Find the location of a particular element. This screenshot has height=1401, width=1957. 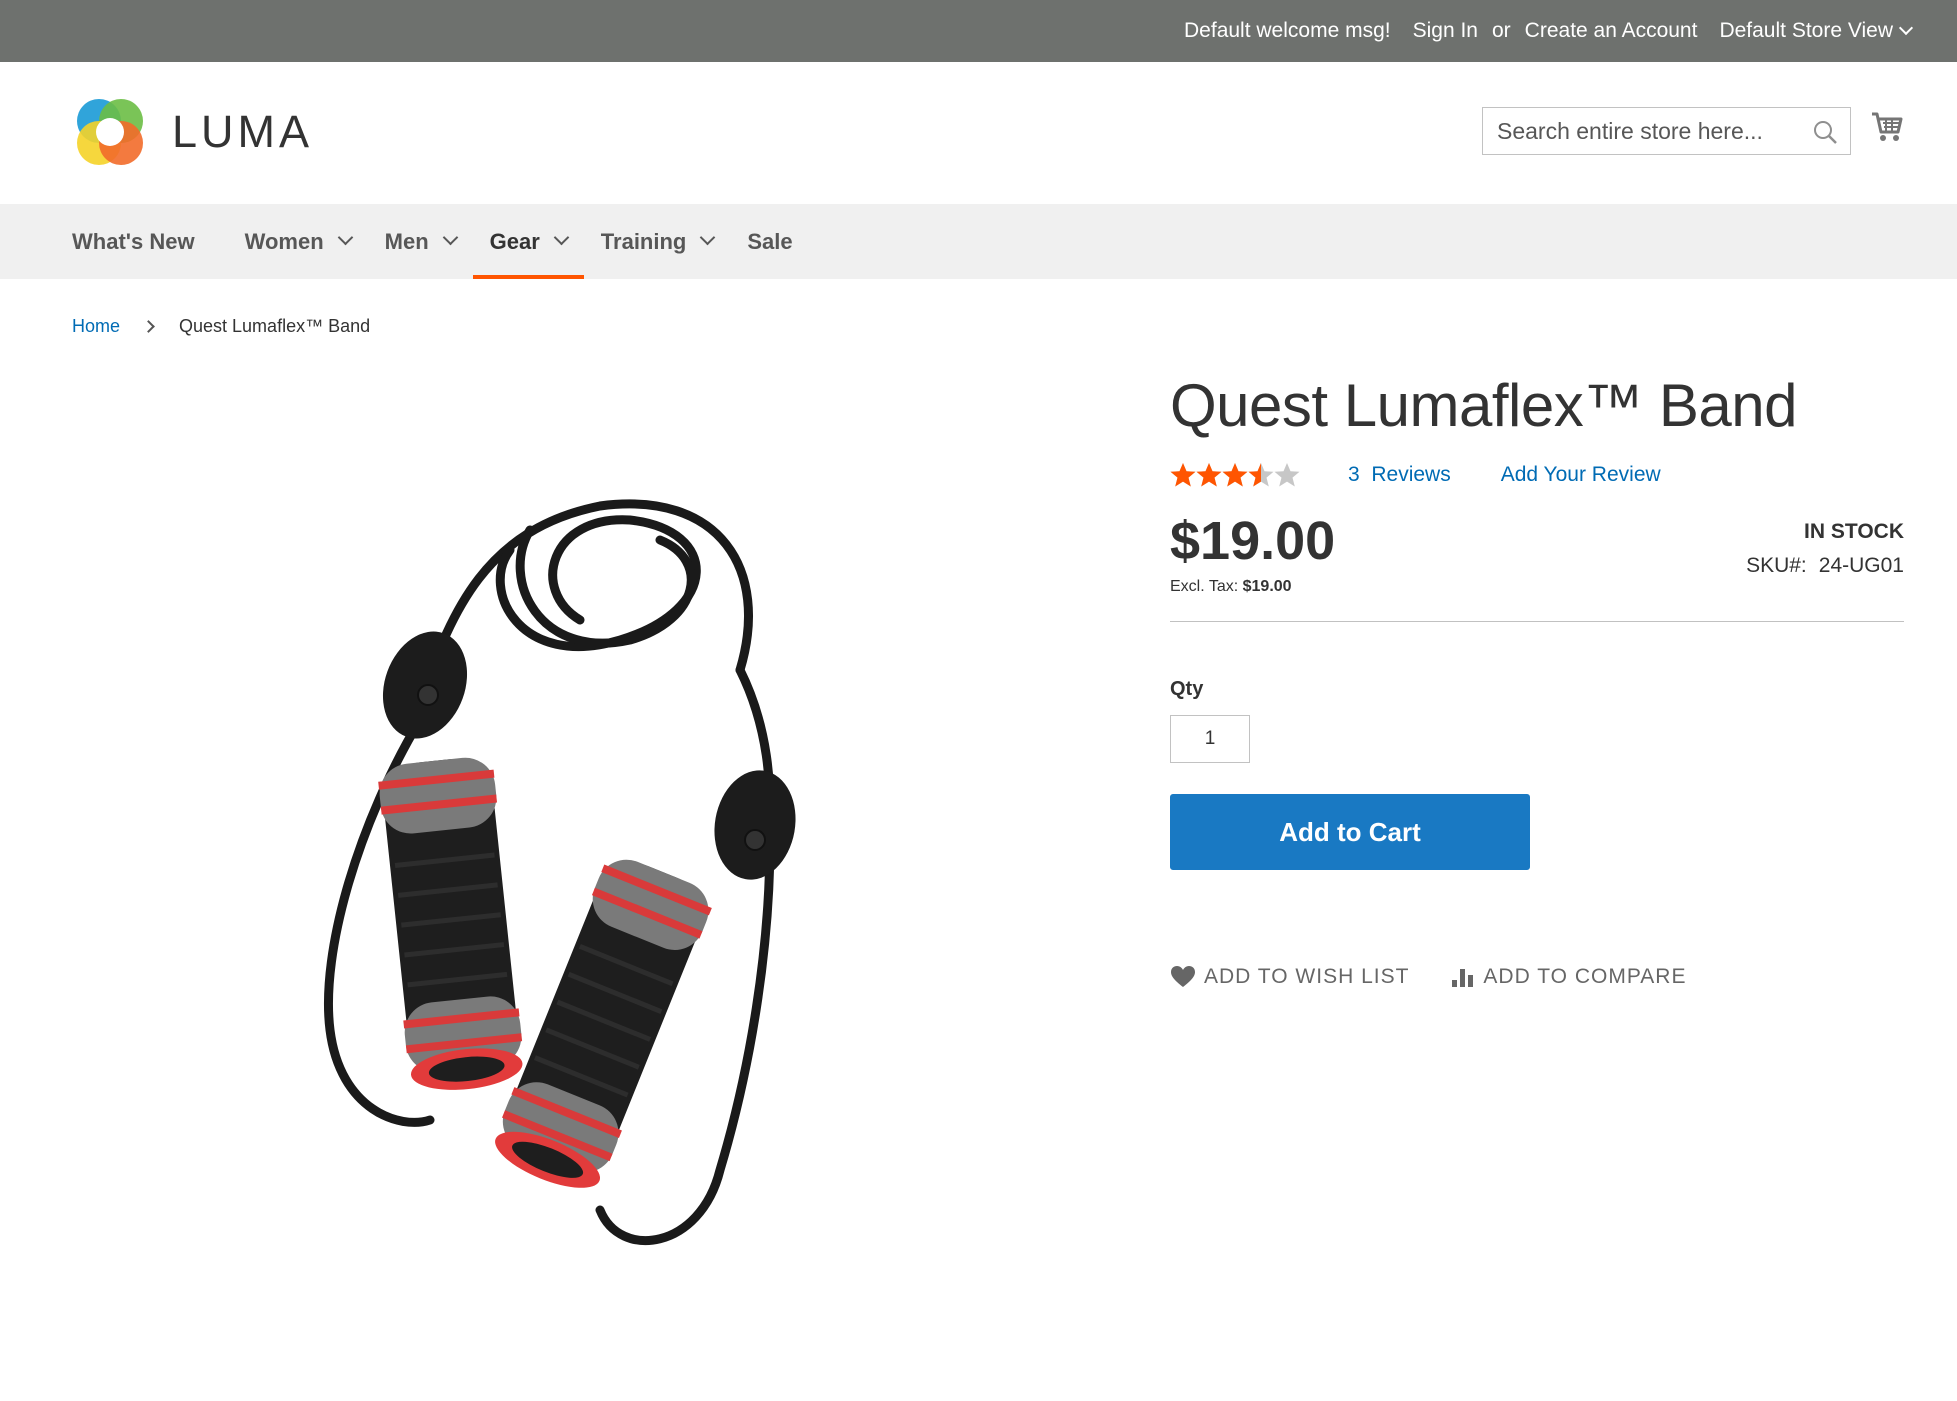

store-view-label: Default Store View is located at coordinates (1806, 30).